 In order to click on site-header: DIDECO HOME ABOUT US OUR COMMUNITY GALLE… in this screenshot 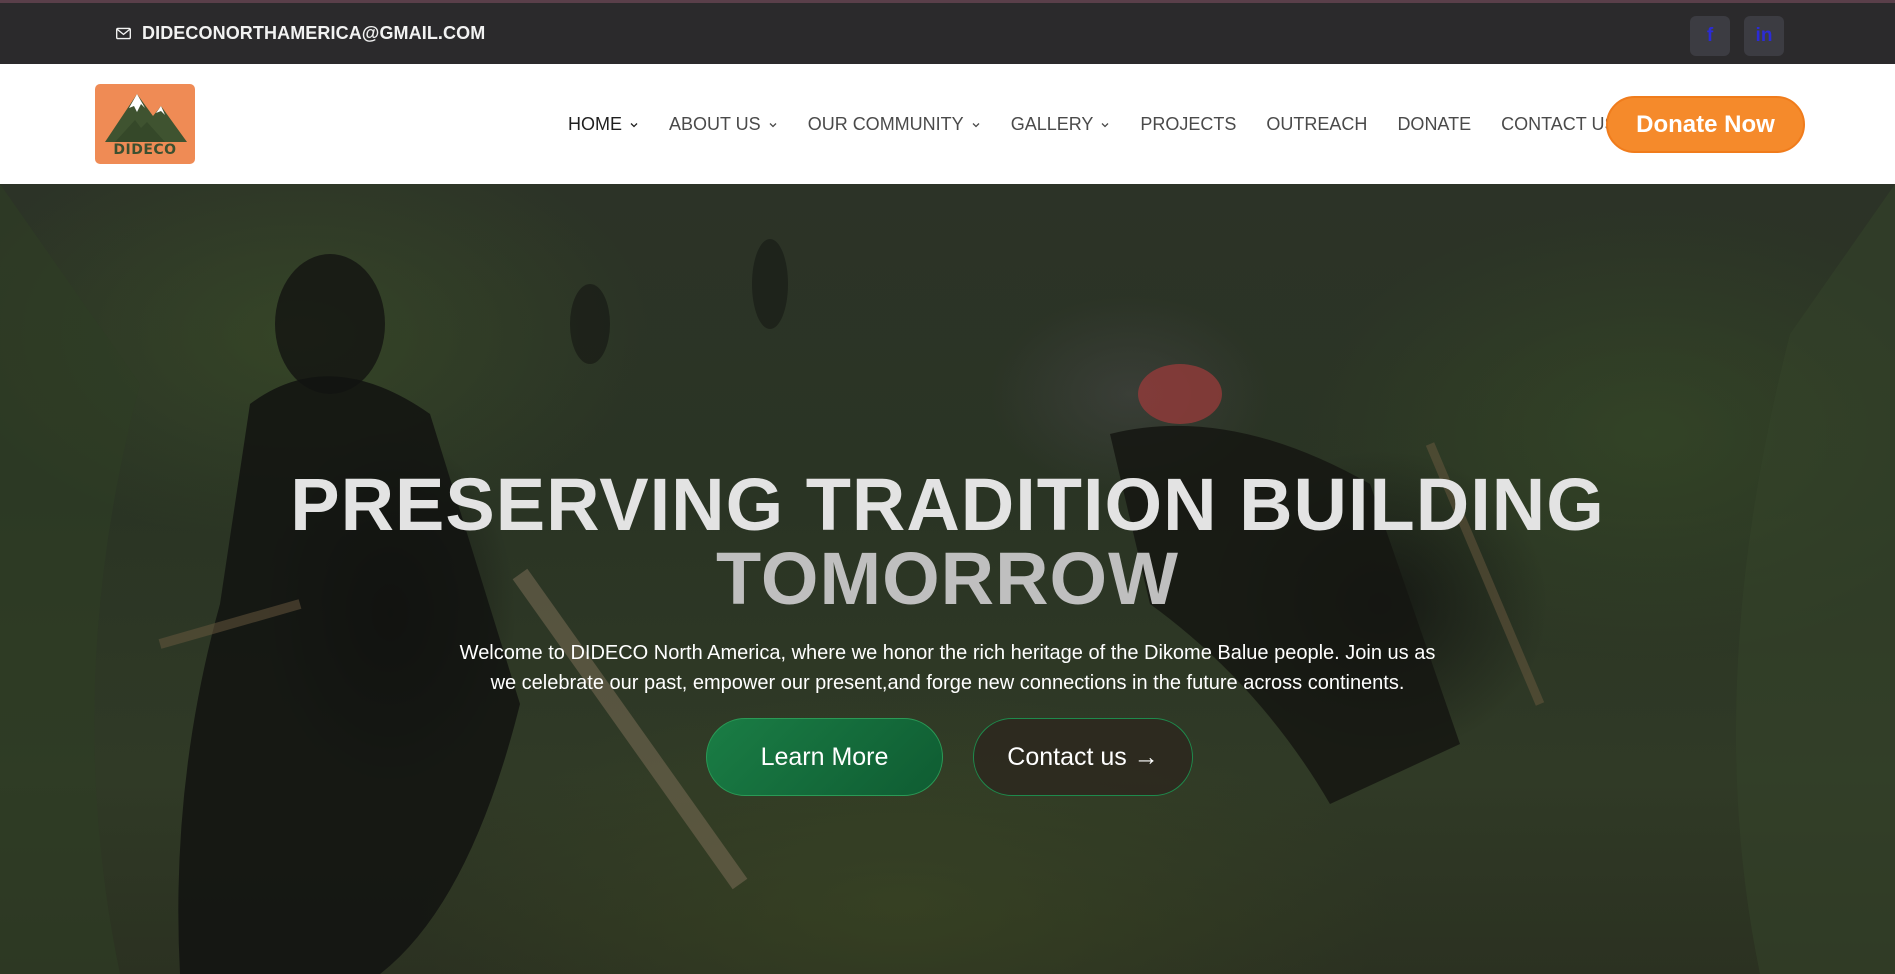, I will do `click(947, 124)`.